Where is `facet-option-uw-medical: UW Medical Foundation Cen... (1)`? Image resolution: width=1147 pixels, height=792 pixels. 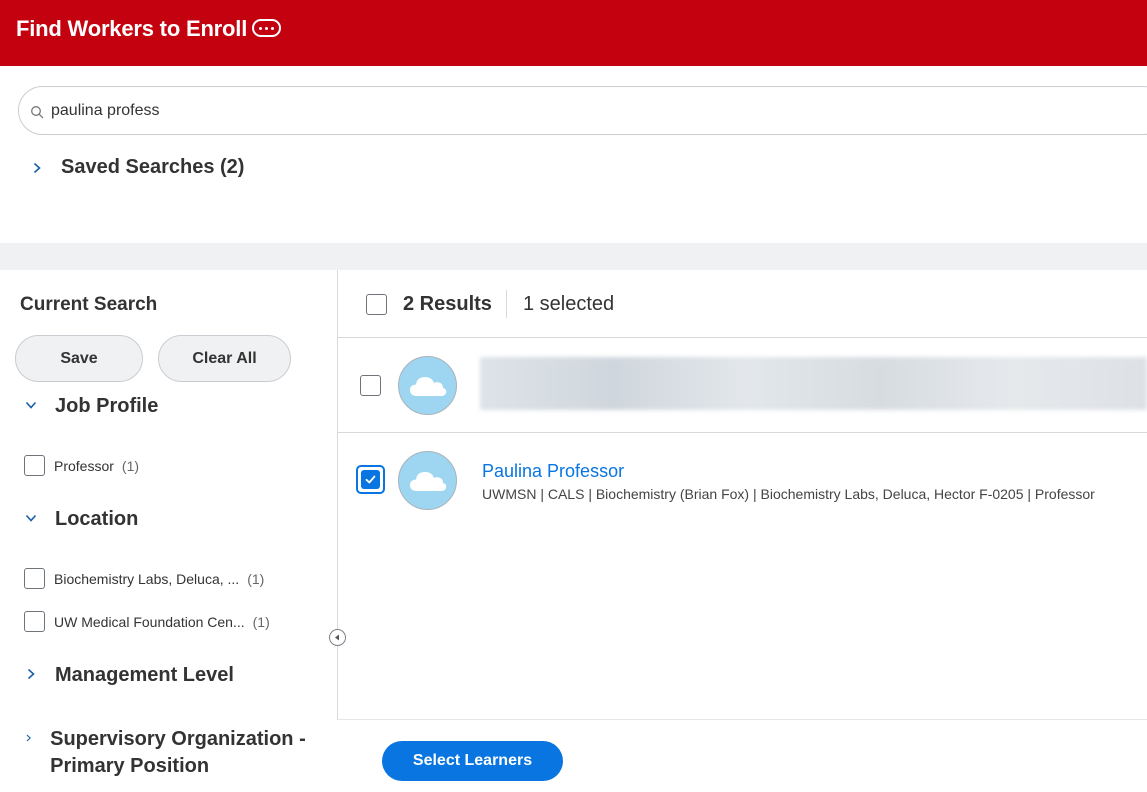 facet-option-uw-medical: UW Medical Foundation Cen... (1) is located at coordinates (147, 621).